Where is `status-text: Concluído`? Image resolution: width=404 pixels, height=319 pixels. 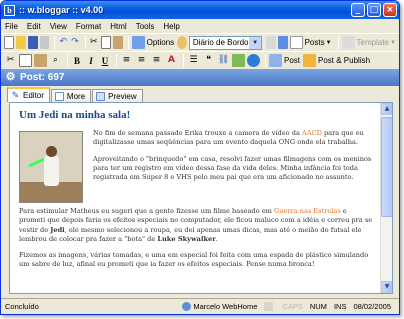
status-text: Concluído is located at coordinates (22, 306).